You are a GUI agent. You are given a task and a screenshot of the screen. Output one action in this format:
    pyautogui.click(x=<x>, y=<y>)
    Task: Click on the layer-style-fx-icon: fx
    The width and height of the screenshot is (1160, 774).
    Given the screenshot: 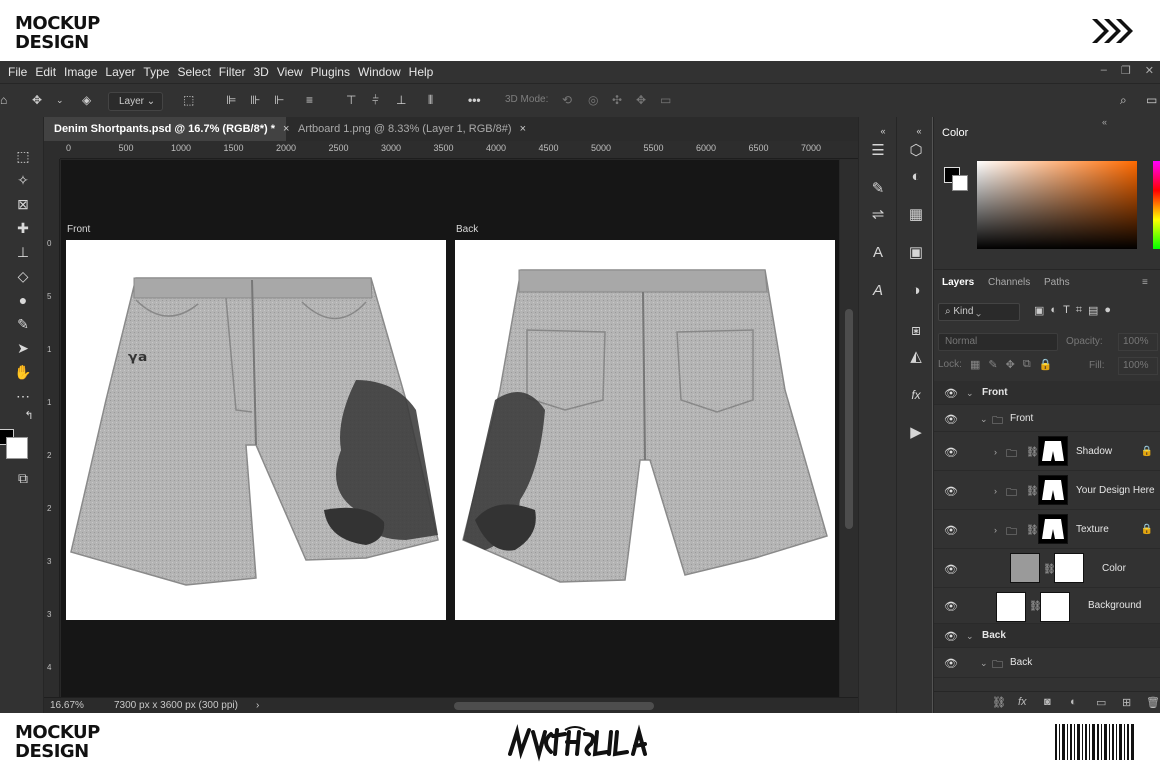 What is the action you would take?
    pyautogui.click(x=1022, y=702)
    